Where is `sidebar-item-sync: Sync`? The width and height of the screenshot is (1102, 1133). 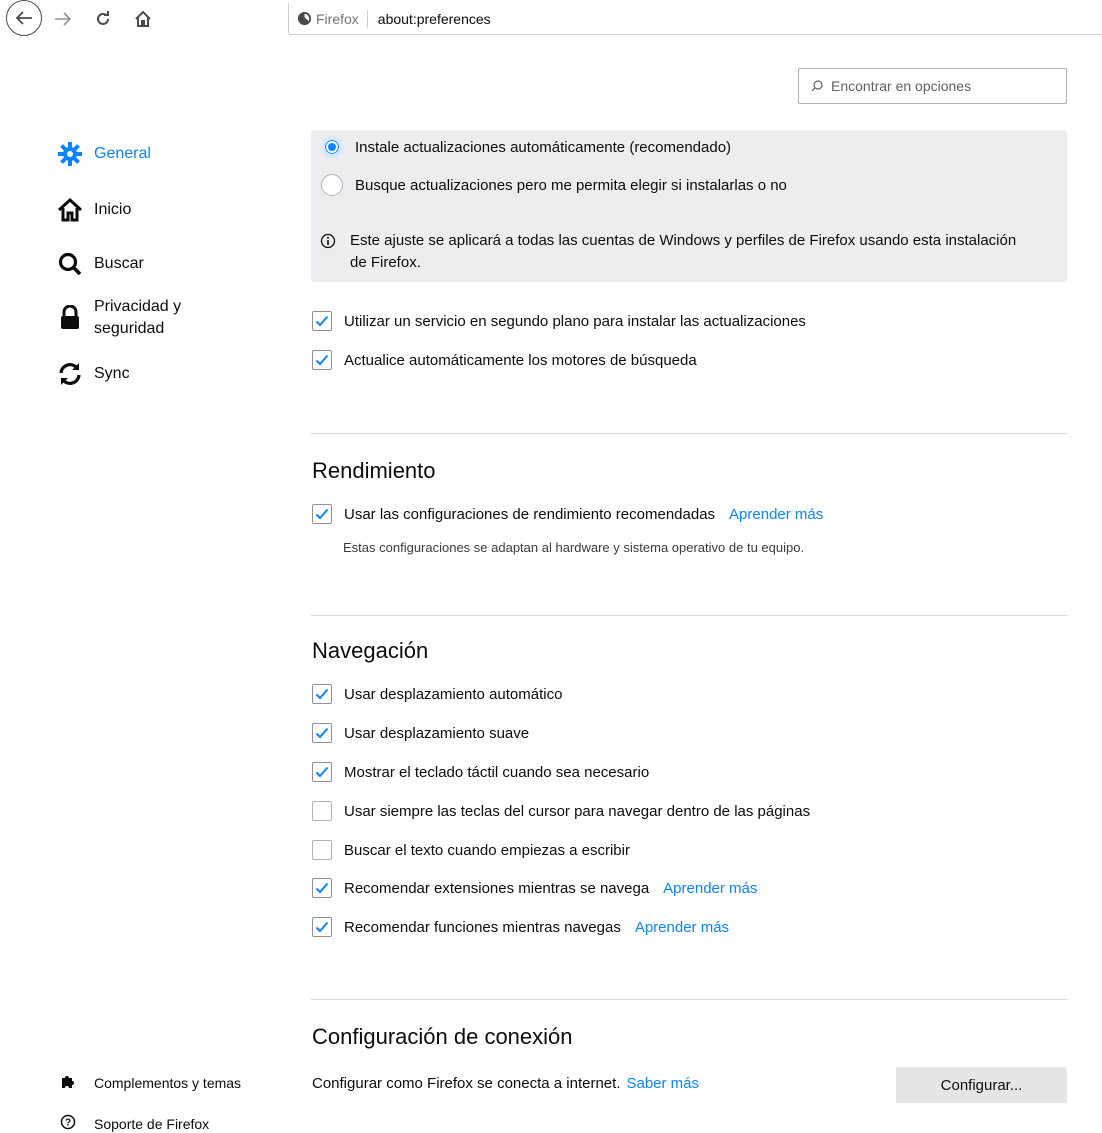 sidebar-item-sync: Sync is located at coordinates (93, 374).